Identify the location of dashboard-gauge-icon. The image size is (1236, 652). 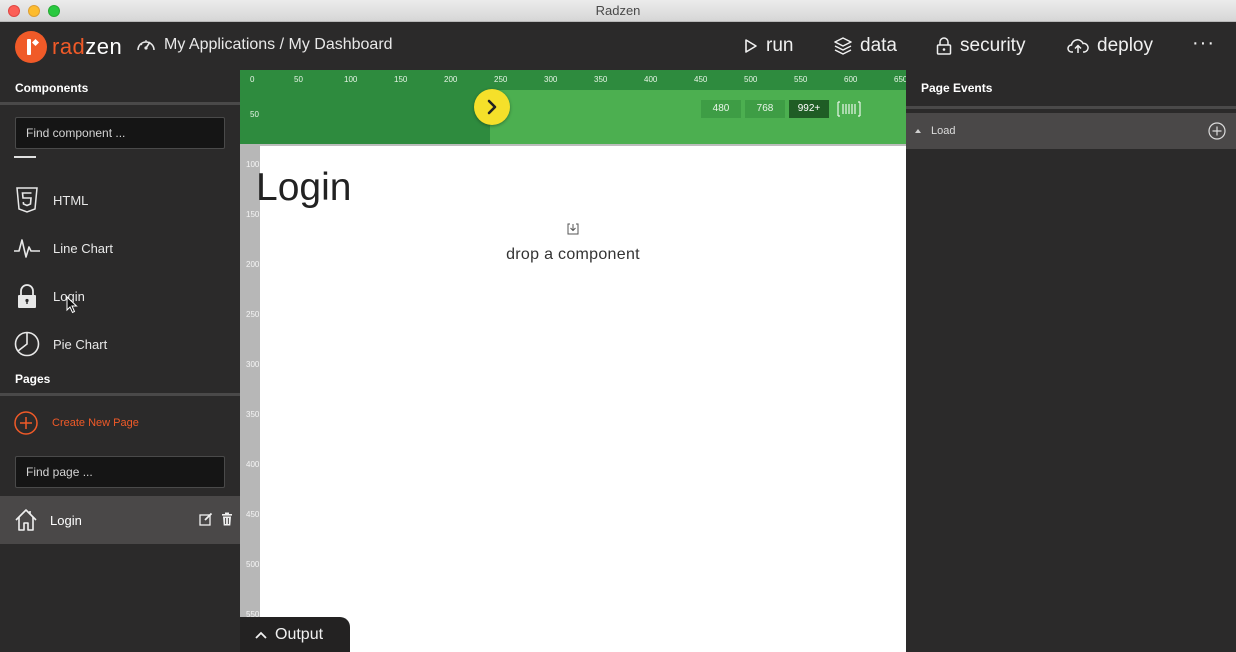
(146, 45).